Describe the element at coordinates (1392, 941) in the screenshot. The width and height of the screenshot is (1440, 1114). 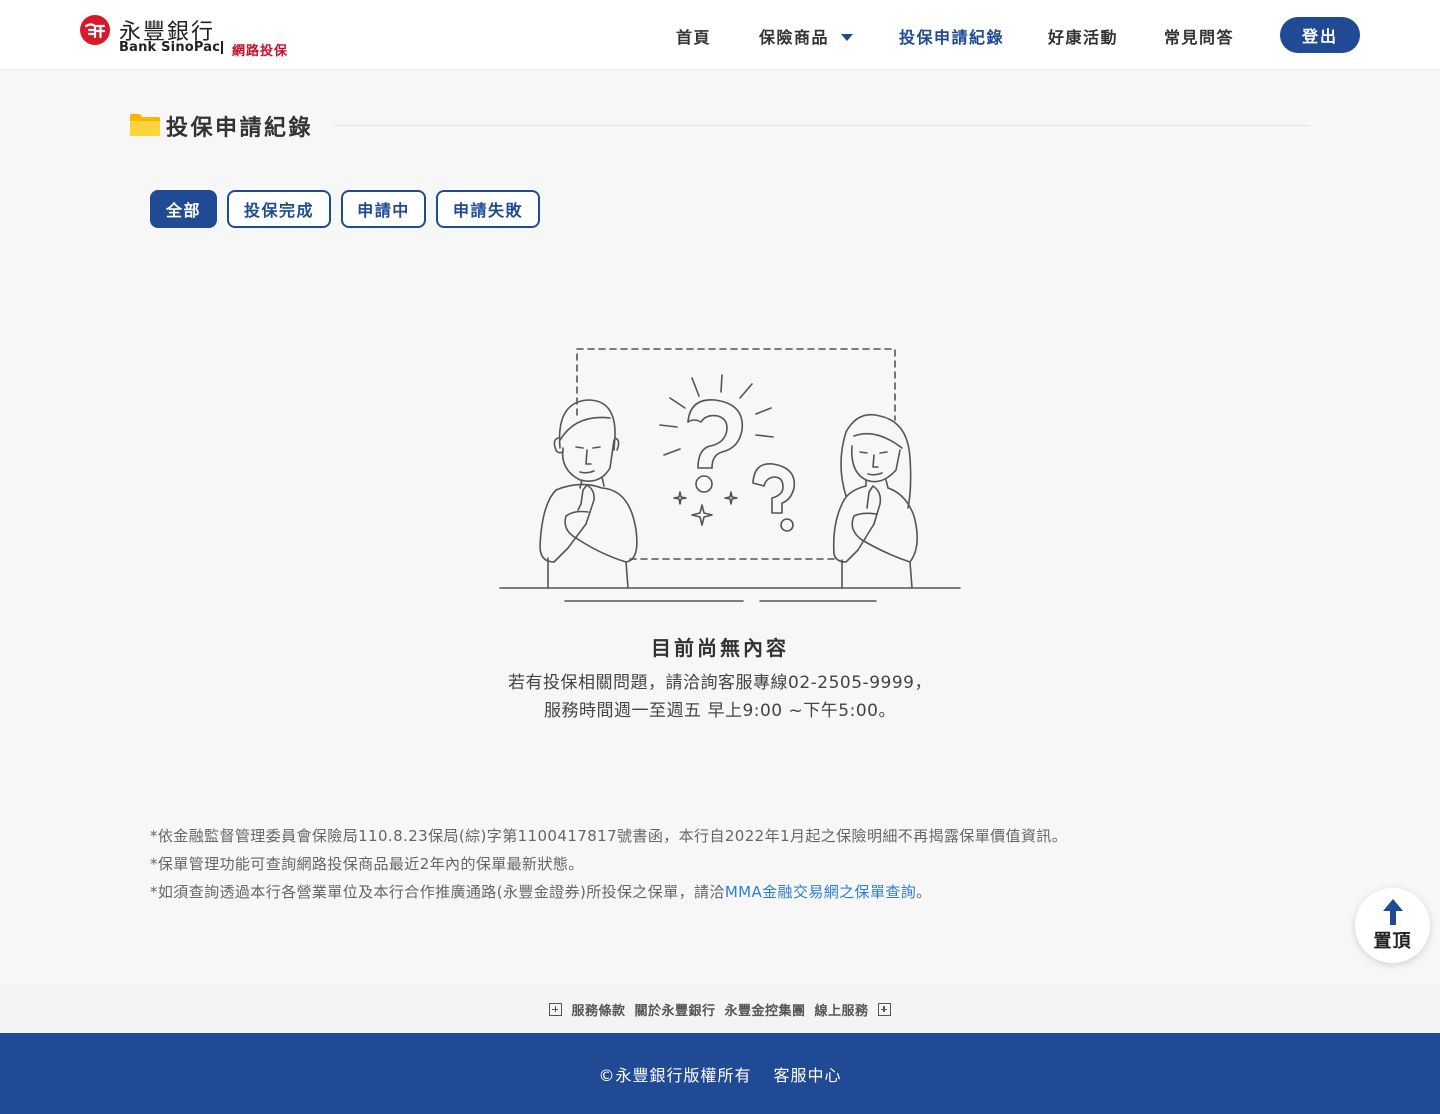
I see `back-to-top-label: 置頂` at that location.